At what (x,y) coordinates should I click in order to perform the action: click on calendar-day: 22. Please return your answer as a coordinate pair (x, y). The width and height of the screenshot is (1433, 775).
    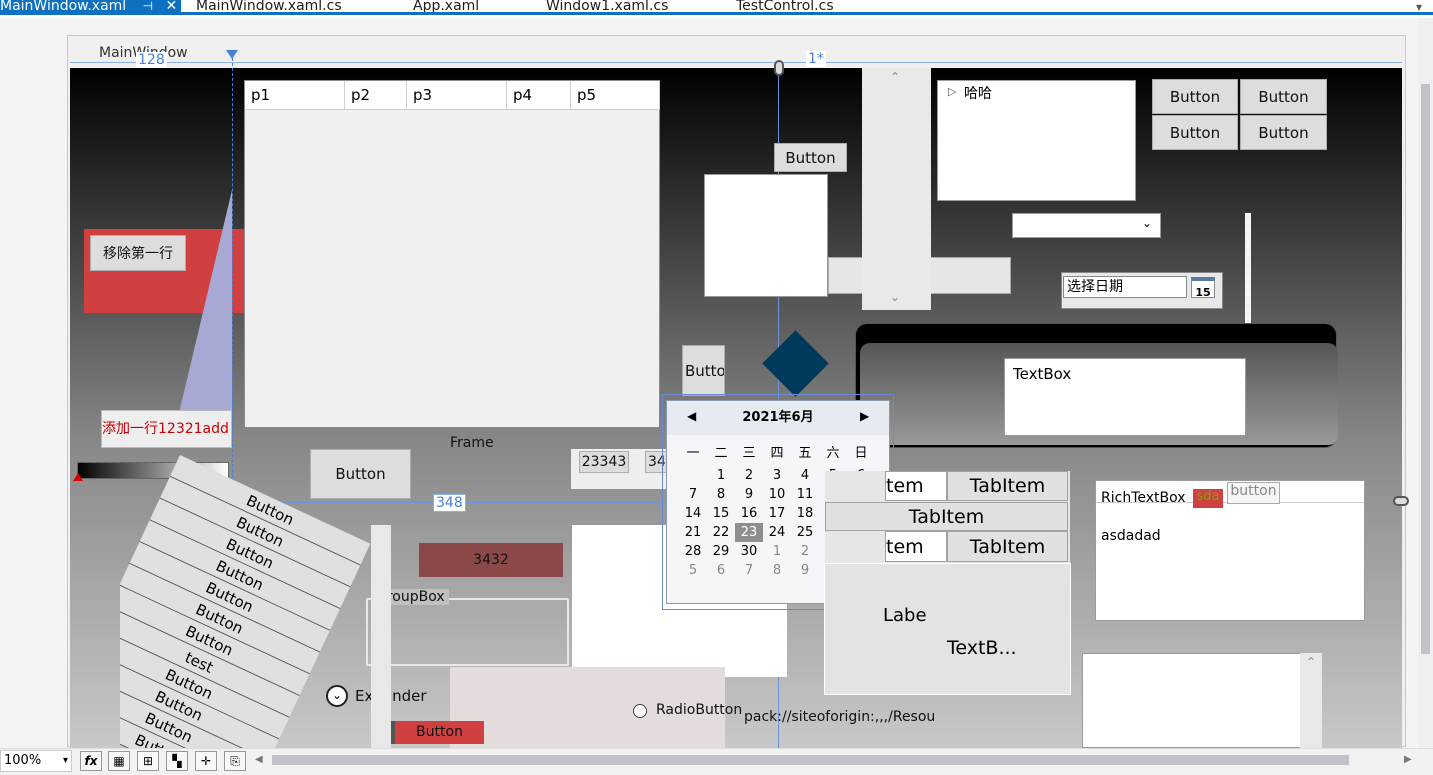
    Looking at the image, I should click on (721, 532).